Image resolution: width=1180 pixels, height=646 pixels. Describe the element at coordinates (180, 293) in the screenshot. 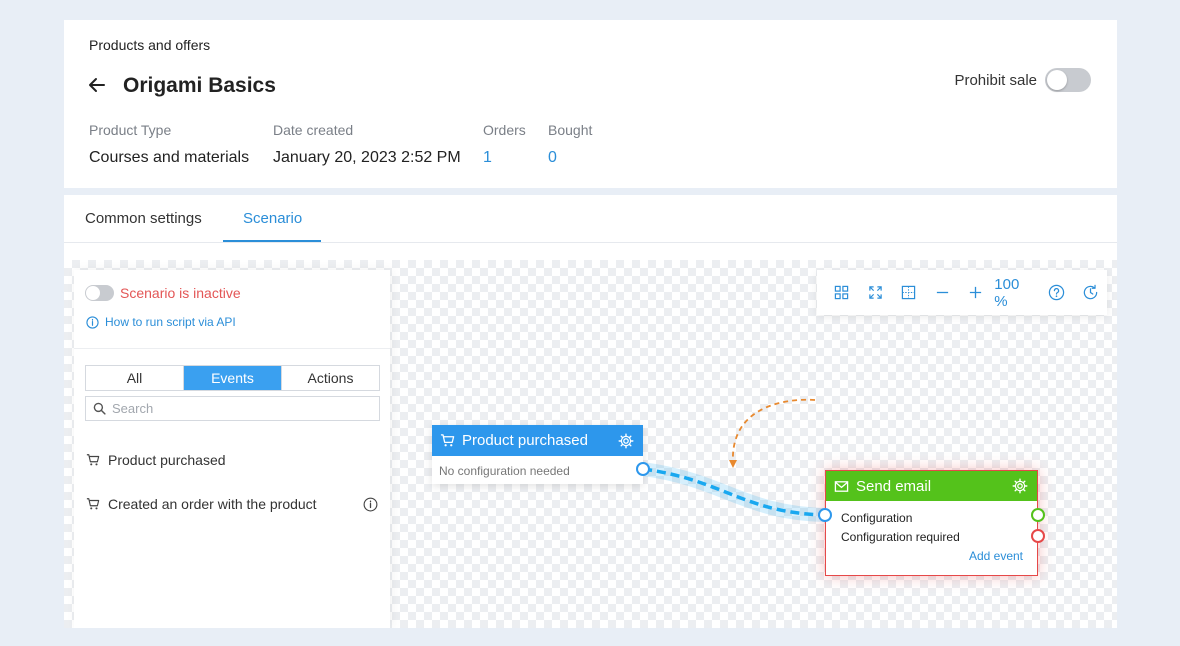

I see `scenario-status: Scenario is inactive` at that location.